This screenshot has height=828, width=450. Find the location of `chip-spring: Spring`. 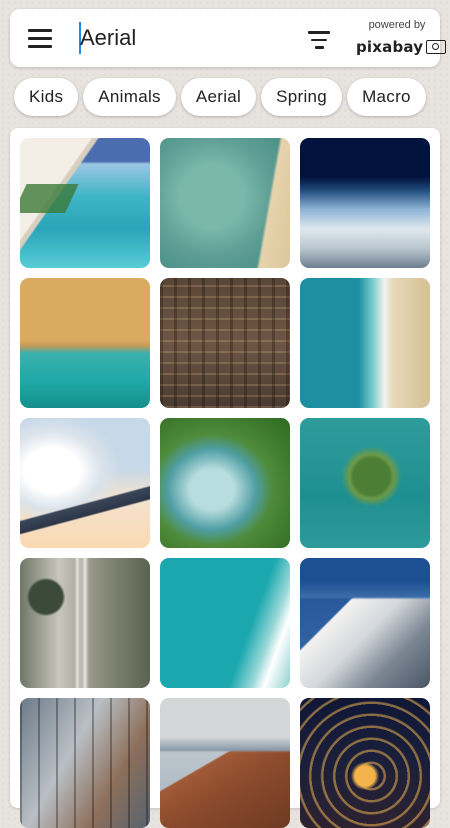

chip-spring: Spring is located at coordinates (302, 97).